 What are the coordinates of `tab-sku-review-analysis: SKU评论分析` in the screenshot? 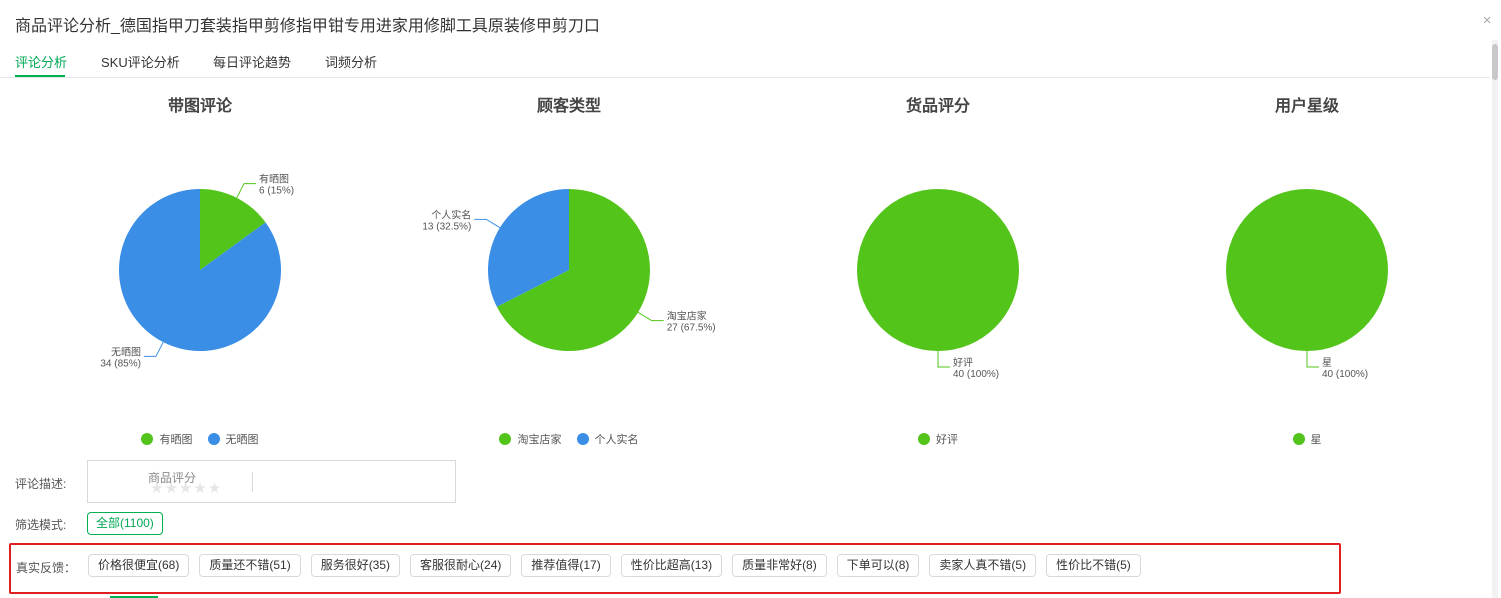 It's located at (140, 61).